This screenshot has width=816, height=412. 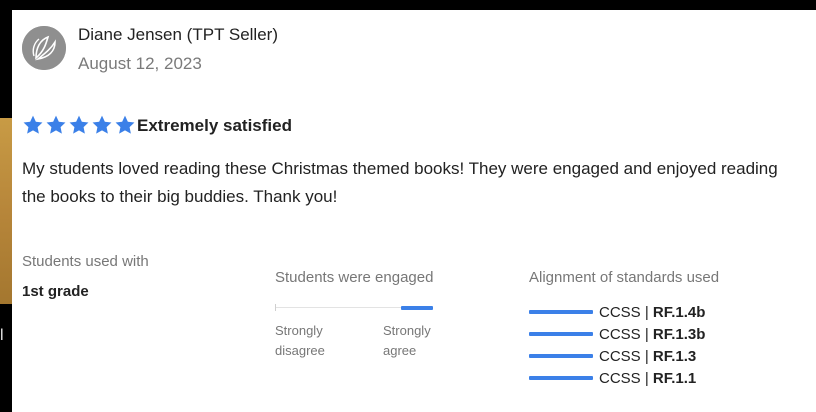 I want to click on standard-text: CCSS | RF.1.3b, so click(x=652, y=334).